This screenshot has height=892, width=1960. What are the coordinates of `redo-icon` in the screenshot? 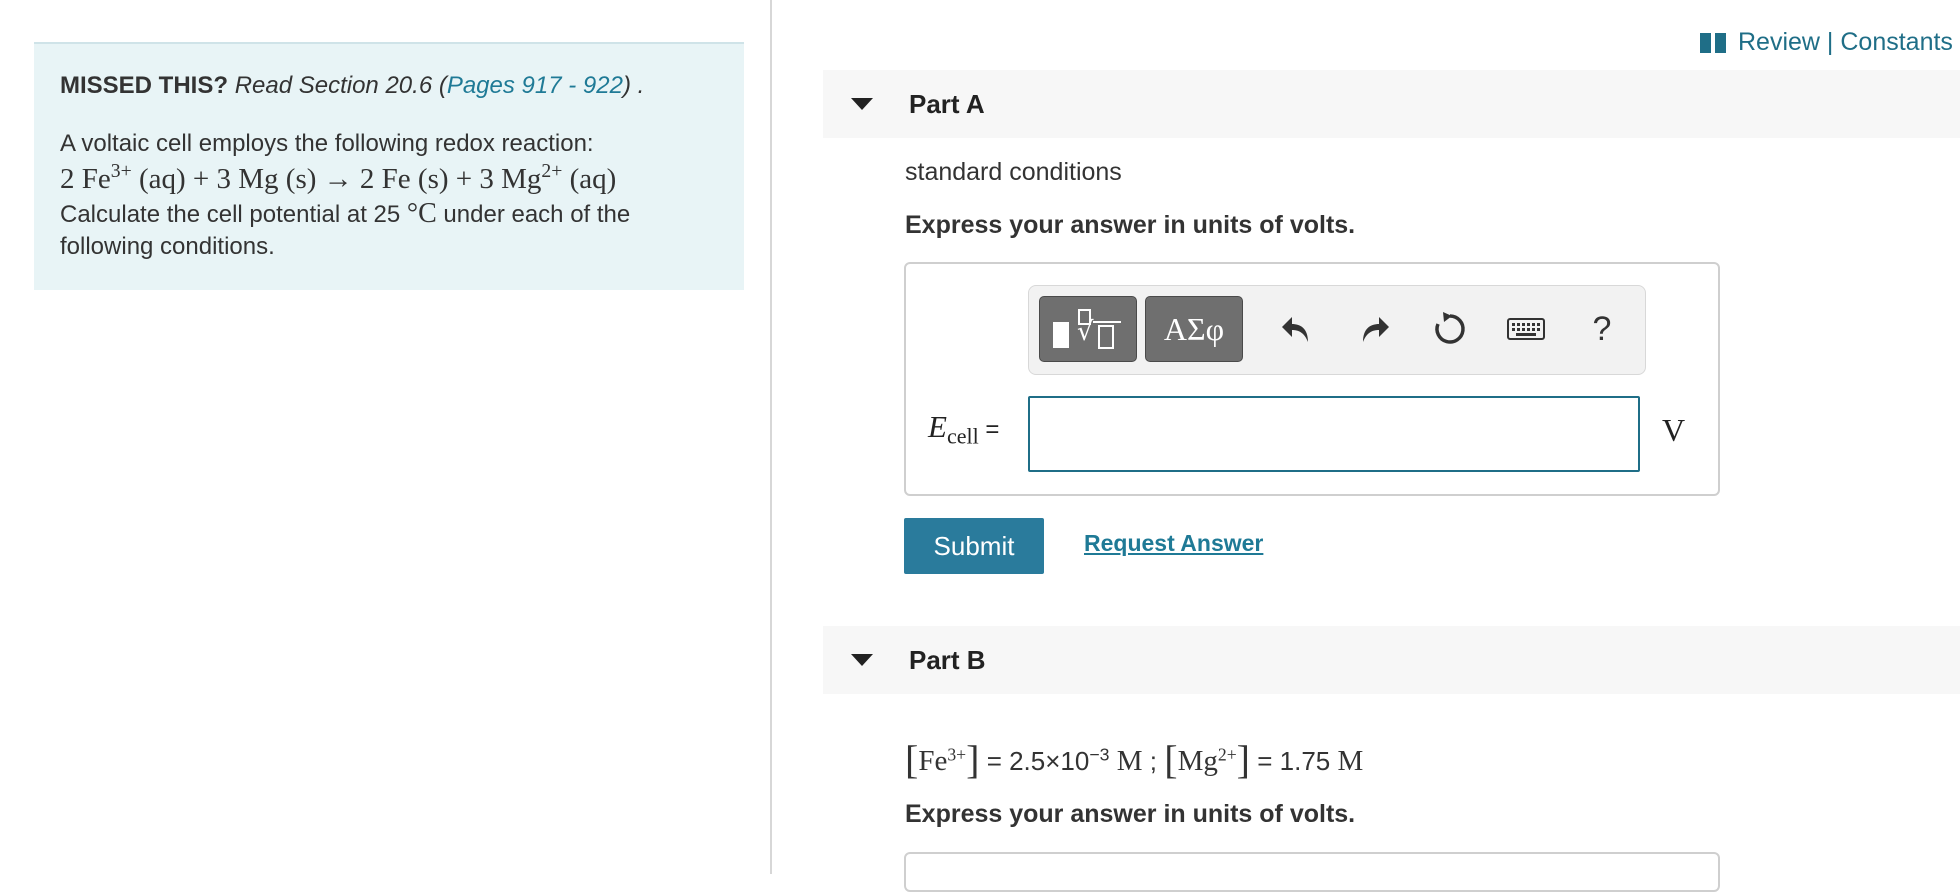 It's located at (1374, 329).